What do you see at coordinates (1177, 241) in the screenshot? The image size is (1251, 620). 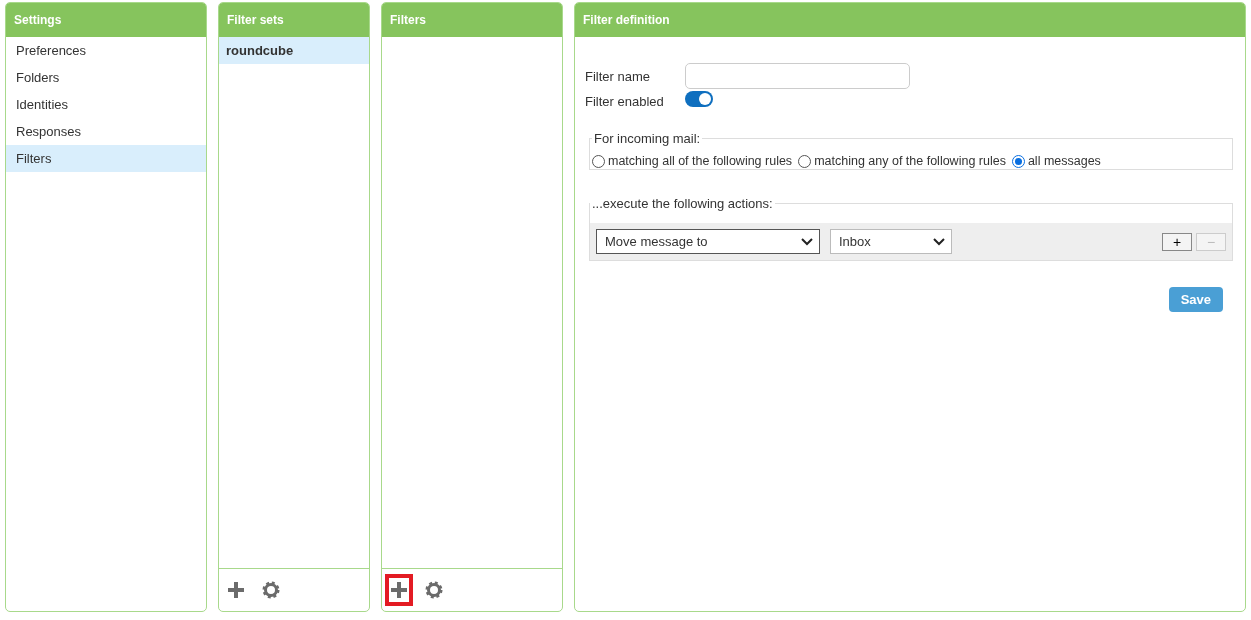 I see `add-action-button: +` at bounding box center [1177, 241].